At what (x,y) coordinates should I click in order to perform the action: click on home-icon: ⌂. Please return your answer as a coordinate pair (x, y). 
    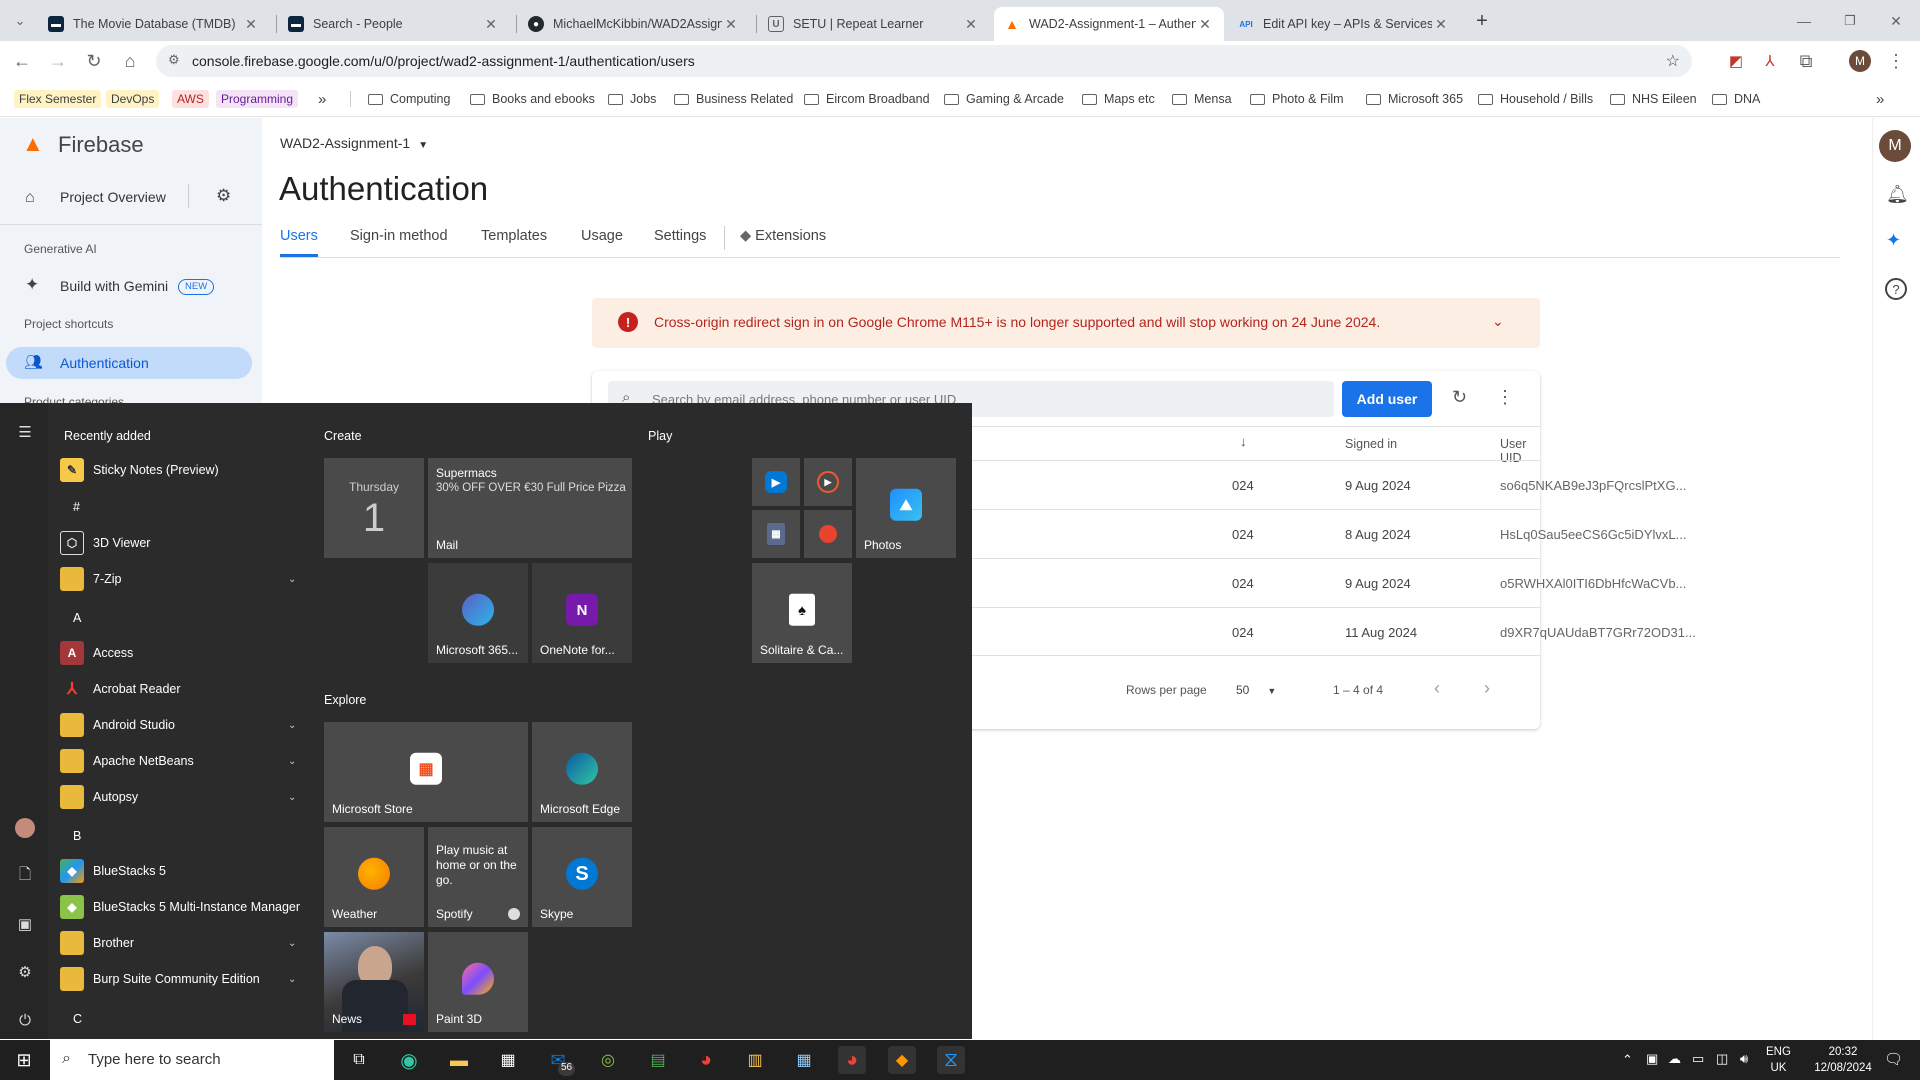
    Looking at the image, I should click on (130, 61).